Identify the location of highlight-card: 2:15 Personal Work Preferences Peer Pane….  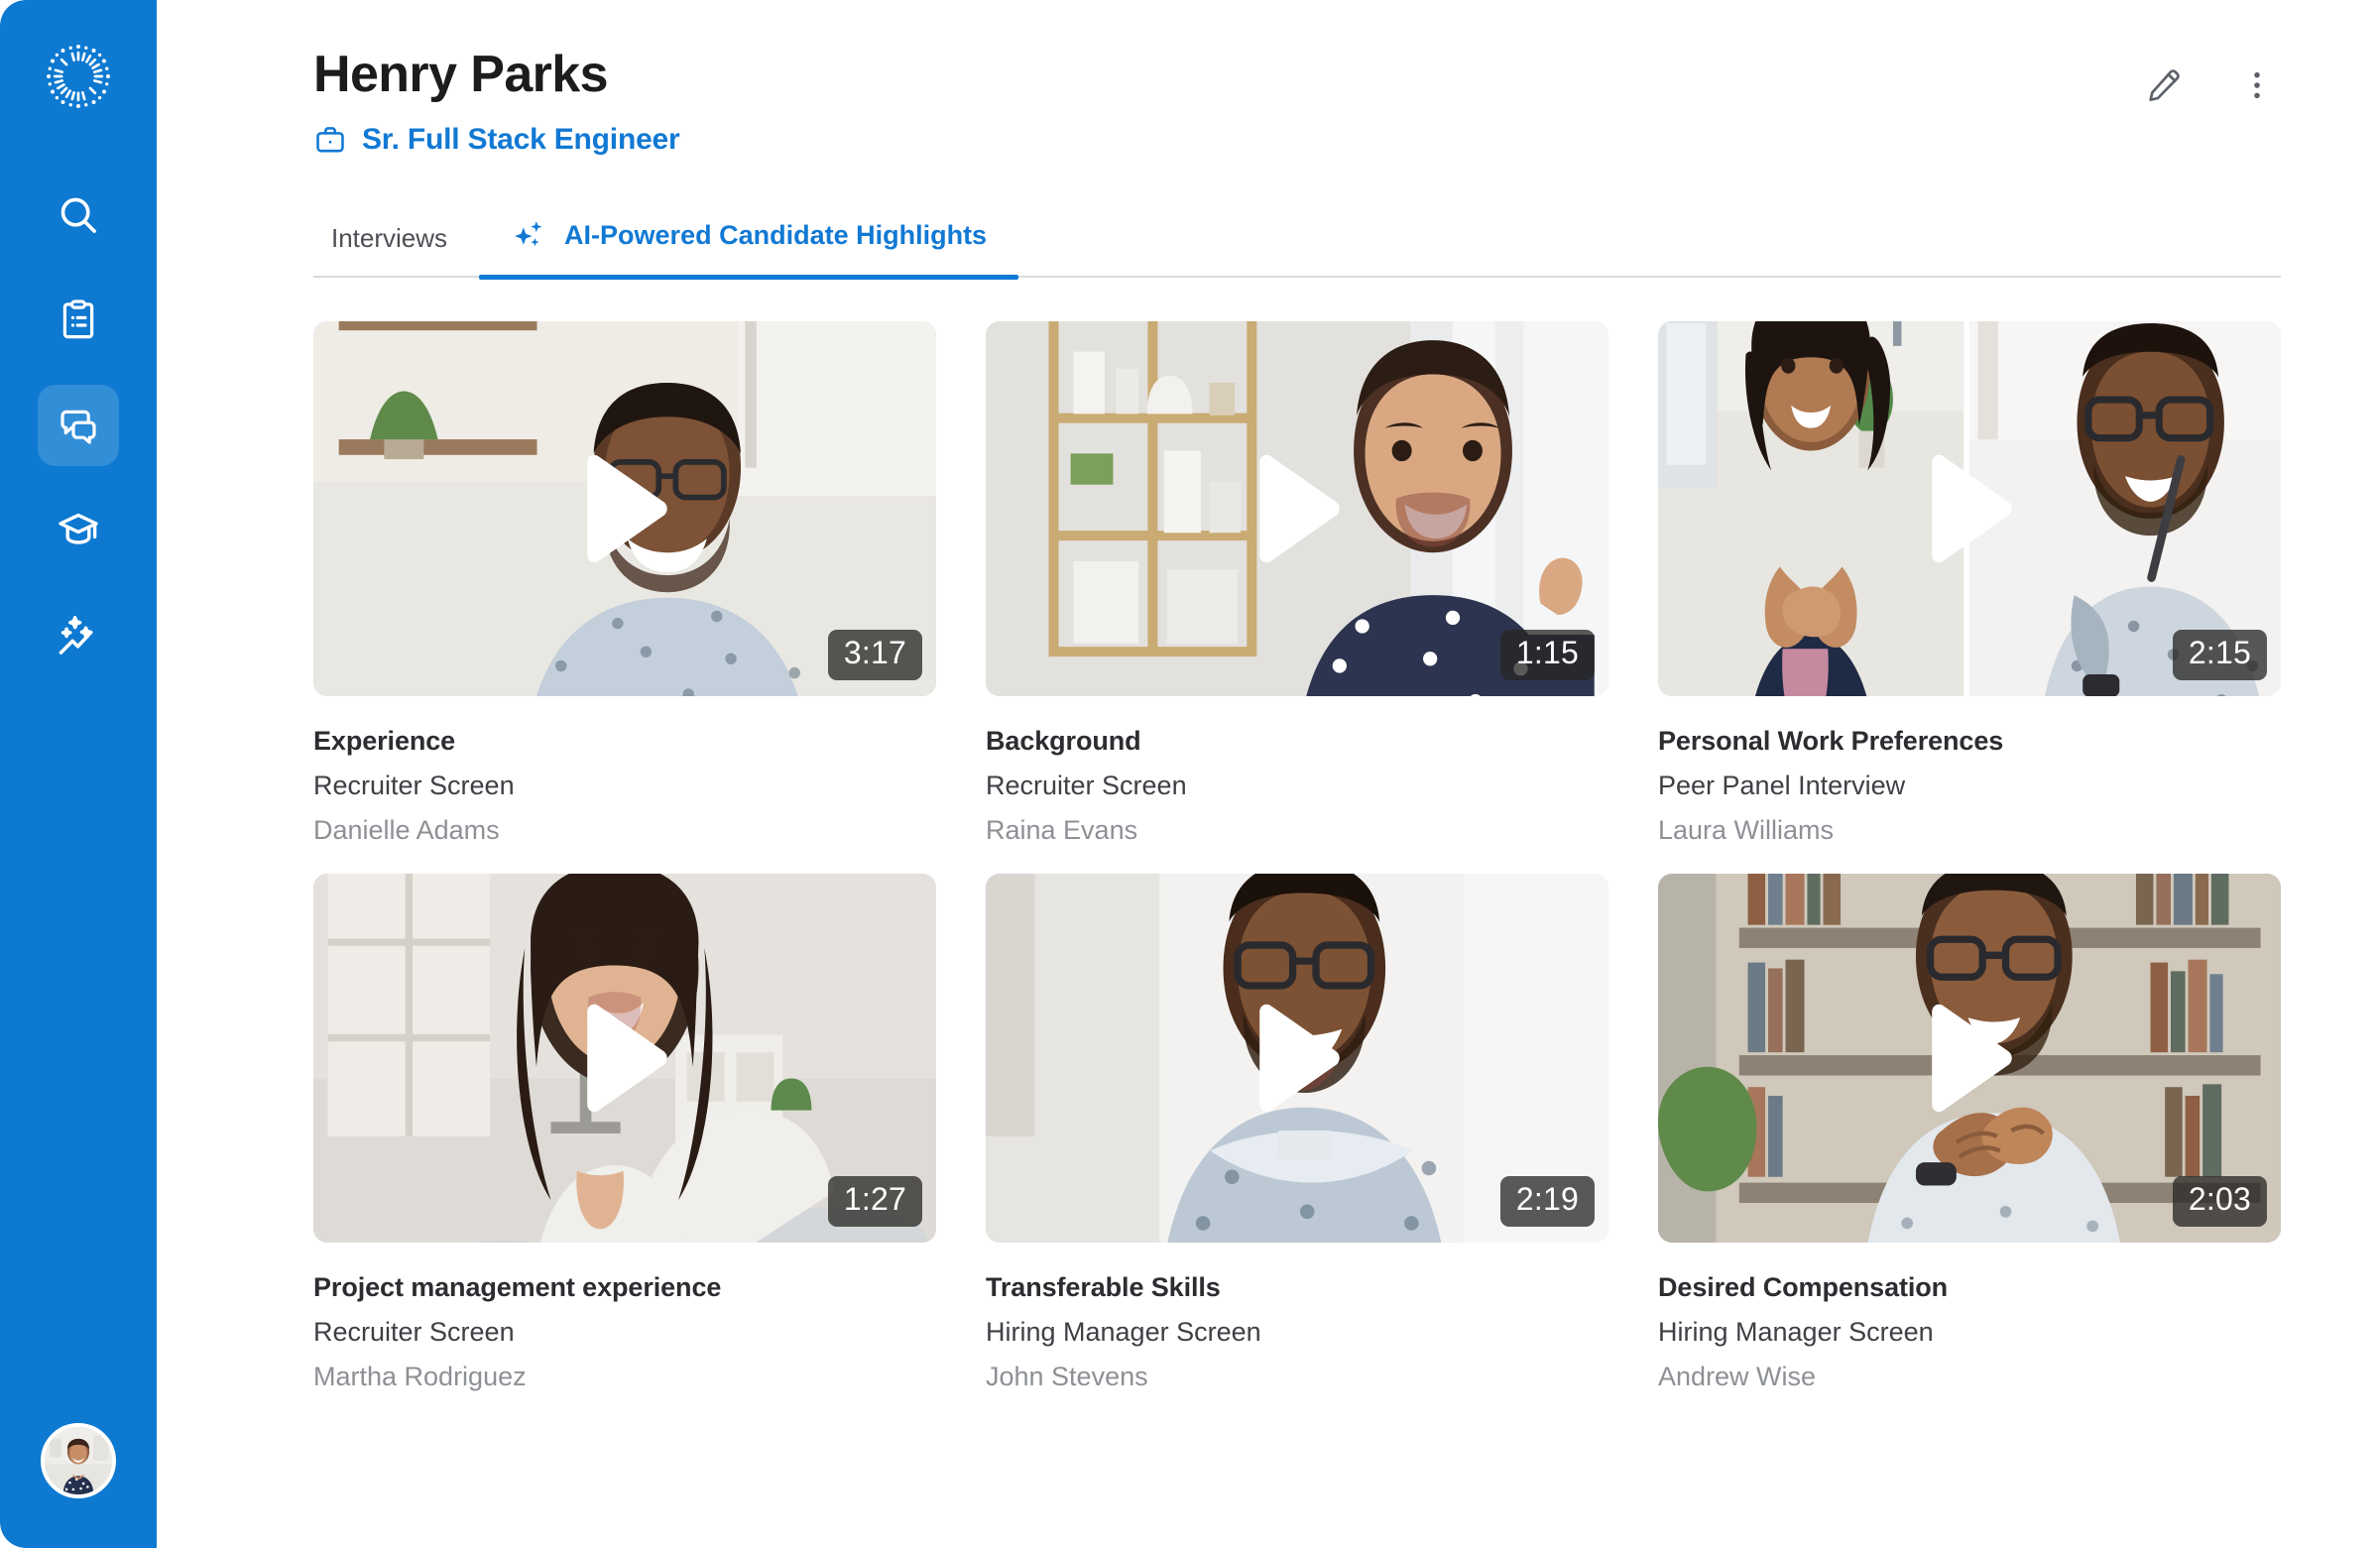
(1969, 583).